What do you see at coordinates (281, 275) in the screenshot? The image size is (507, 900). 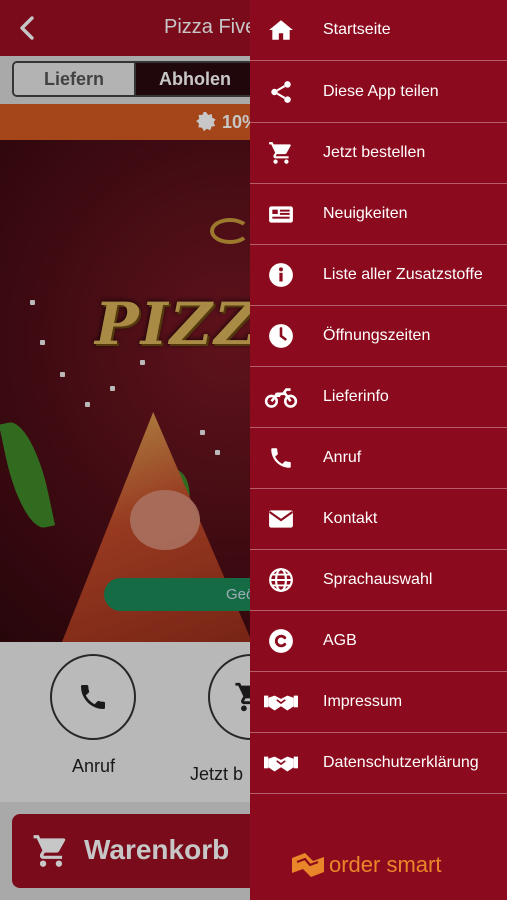 I see `info-icon` at bounding box center [281, 275].